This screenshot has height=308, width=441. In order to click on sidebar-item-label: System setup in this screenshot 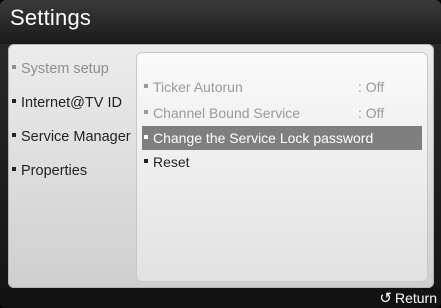, I will do `click(65, 69)`.